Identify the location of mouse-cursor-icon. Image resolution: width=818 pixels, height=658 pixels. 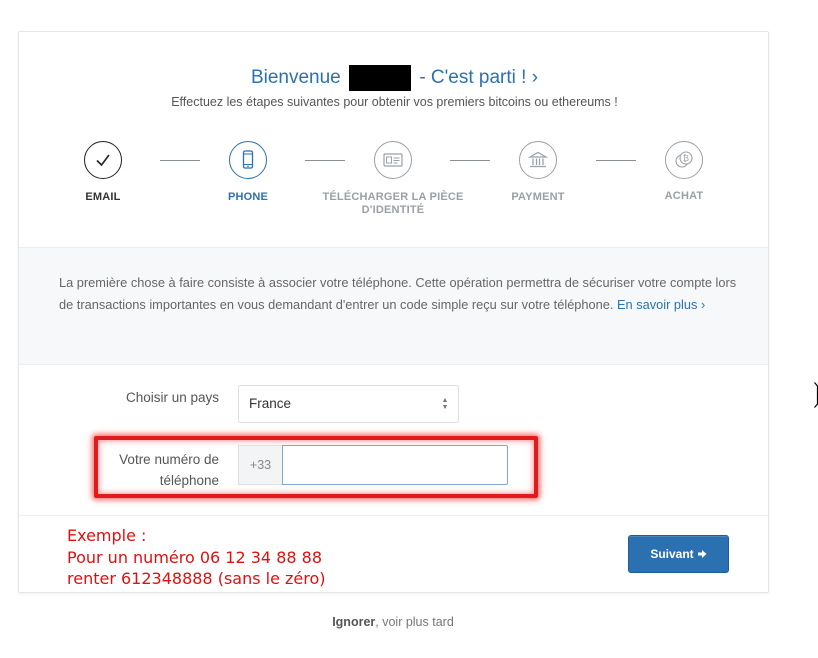
(816, 395).